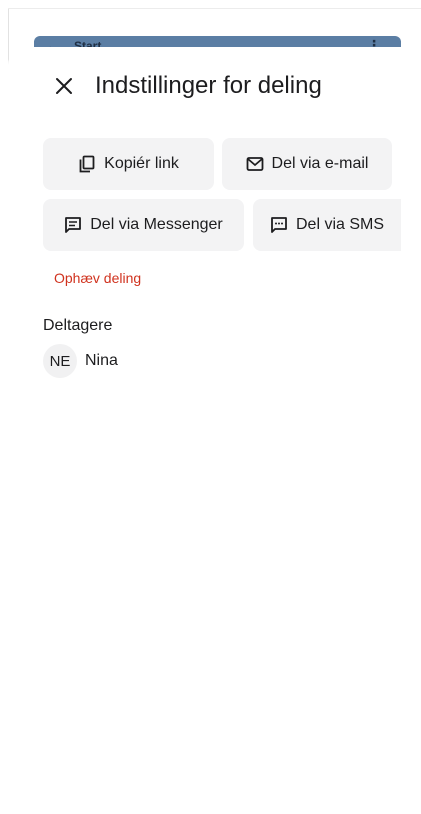 The width and height of the screenshot is (421, 814). What do you see at coordinates (87, 164) in the screenshot?
I see `copy-icon` at bounding box center [87, 164].